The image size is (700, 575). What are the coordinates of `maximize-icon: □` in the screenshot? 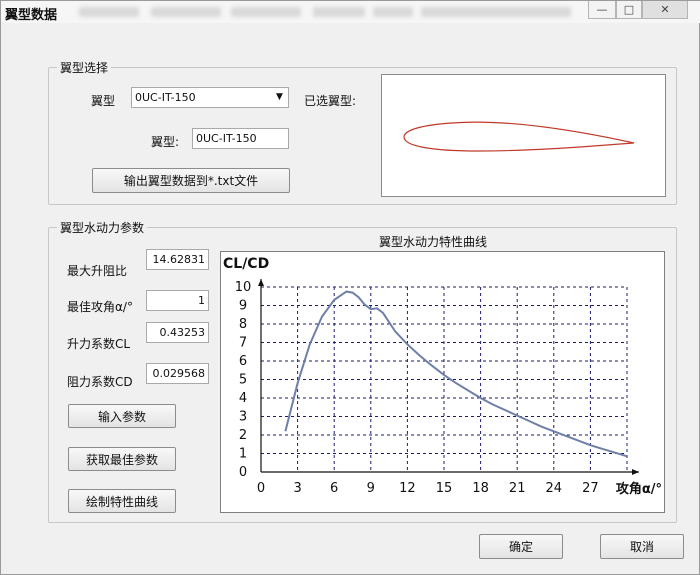 It's located at (629, 9).